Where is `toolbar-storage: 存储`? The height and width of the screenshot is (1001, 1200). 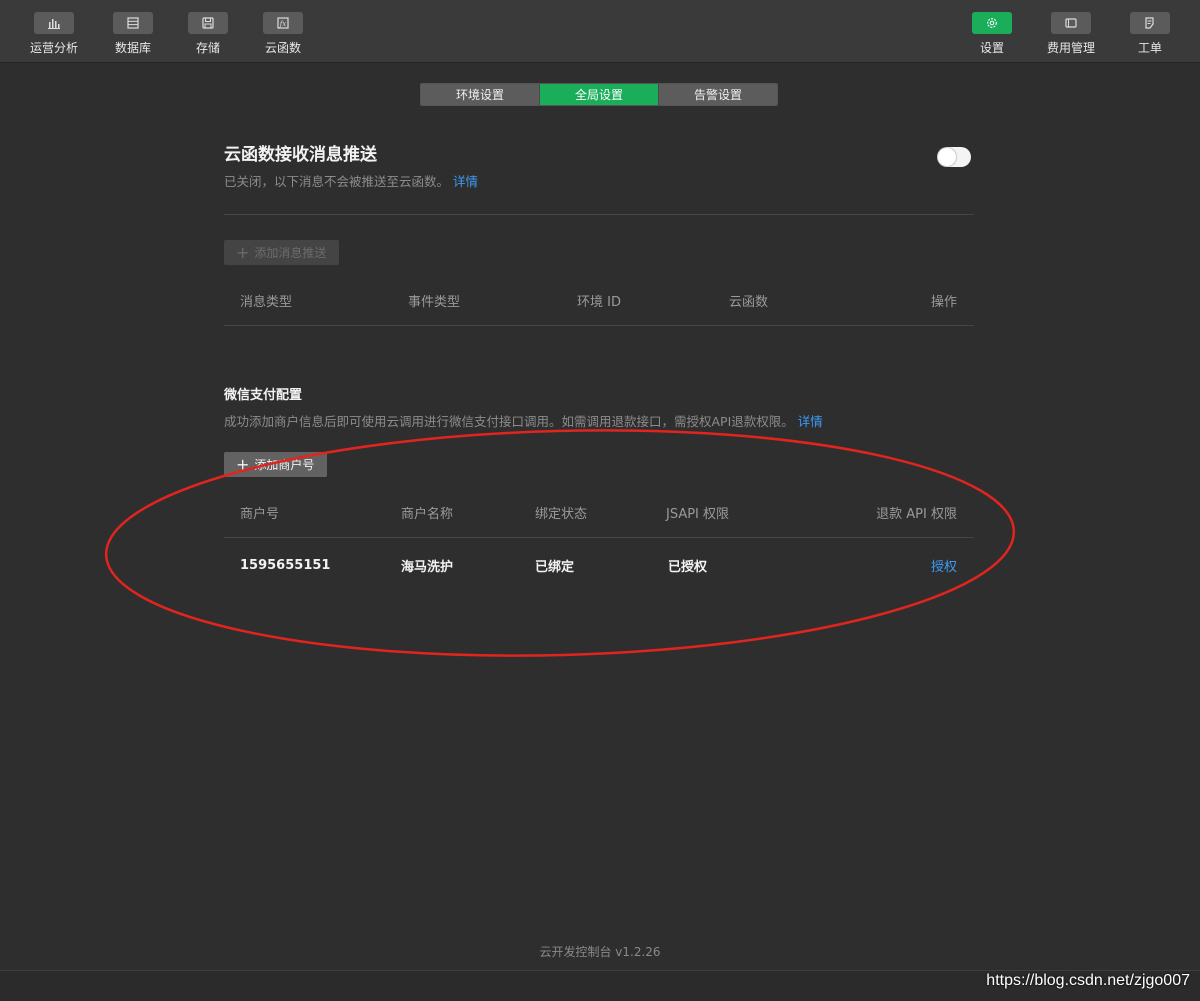 toolbar-storage: 存储 is located at coordinates (208, 31).